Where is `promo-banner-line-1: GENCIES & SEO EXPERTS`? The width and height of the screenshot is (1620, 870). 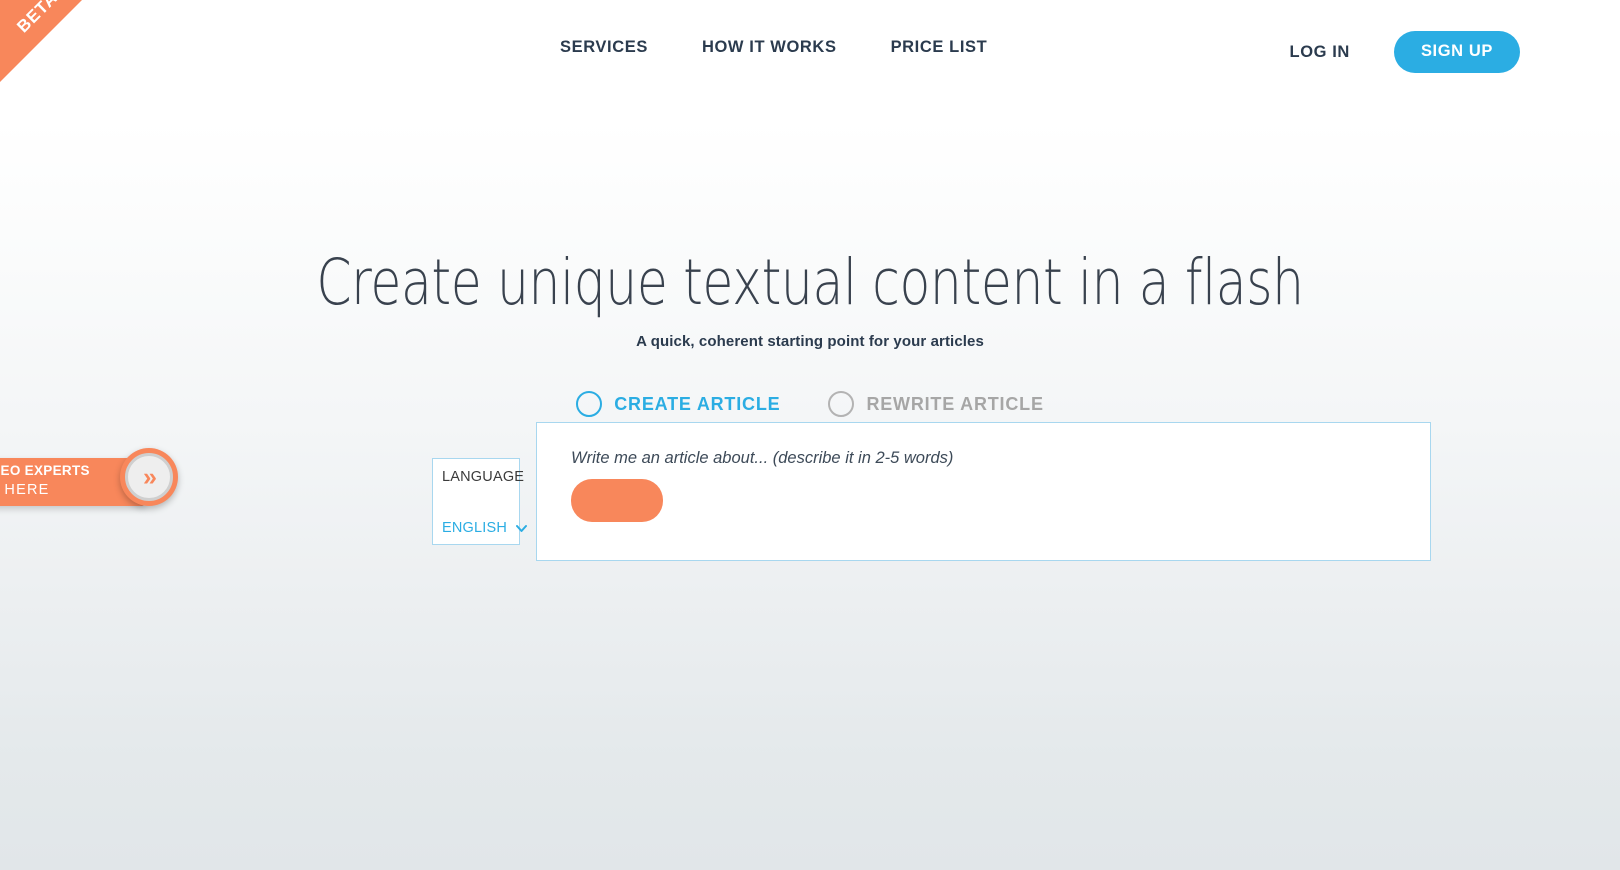 promo-banner-line-1: GENCIES & SEO EXPERTS is located at coordinates (45, 470).